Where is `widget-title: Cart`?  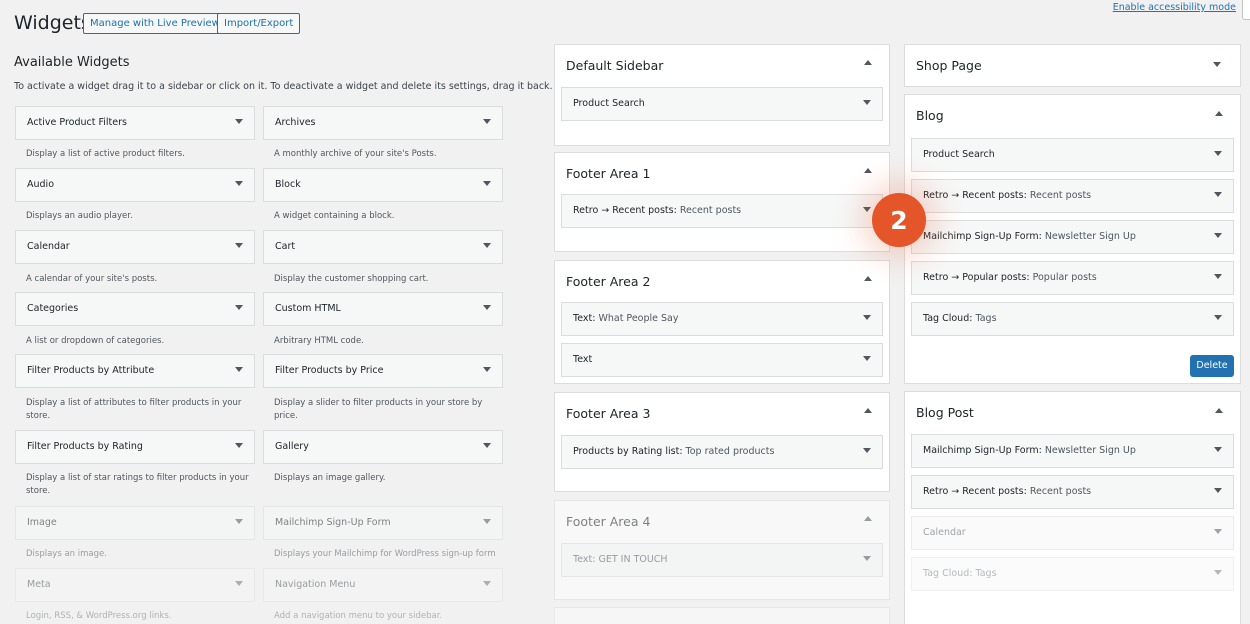 widget-title: Cart is located at coordinates (285, 246).